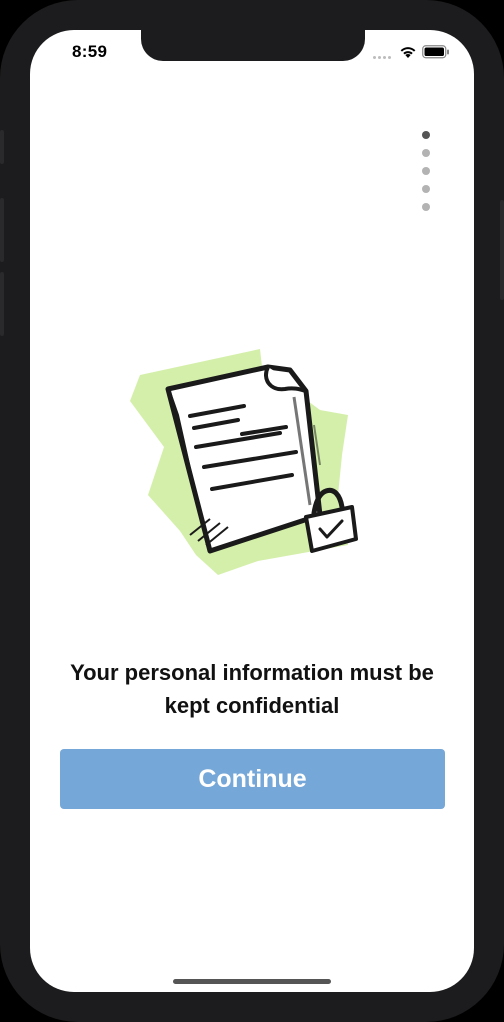  Describe the element at coordinates (502, 250) in the screenshot. I see `power-button` at that location.